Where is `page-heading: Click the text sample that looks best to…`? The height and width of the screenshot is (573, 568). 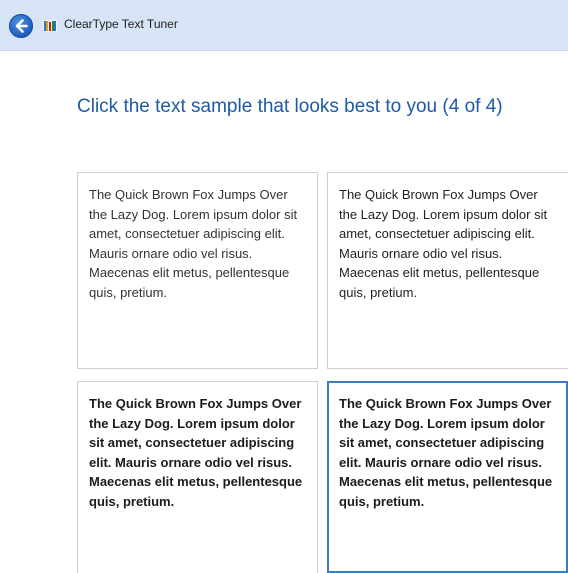
page-heading: Click the text sample that looks best to… is located at coordinates (290, 106).